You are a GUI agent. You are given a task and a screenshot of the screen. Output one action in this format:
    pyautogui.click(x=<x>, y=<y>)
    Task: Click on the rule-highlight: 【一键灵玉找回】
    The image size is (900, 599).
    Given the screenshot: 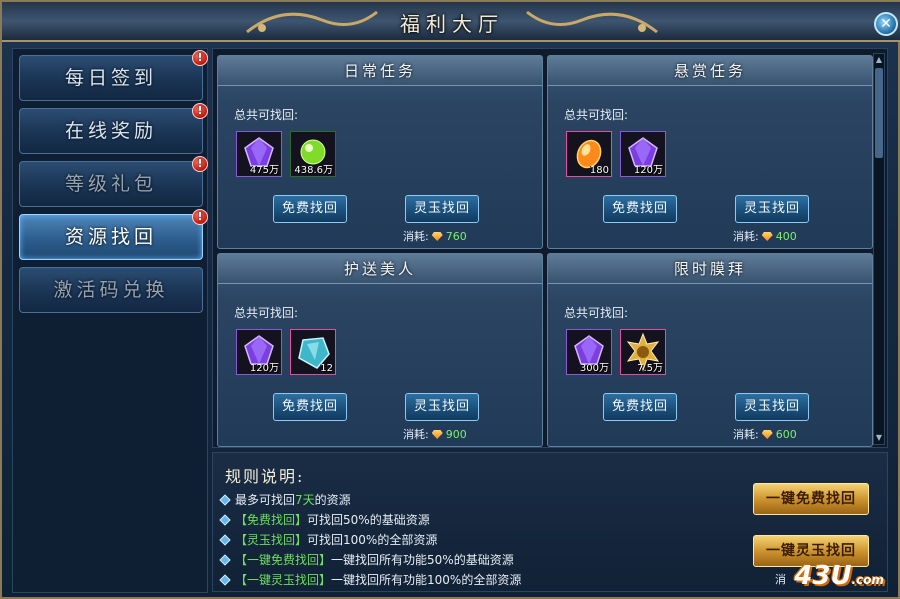 What is the action you would take?
    pyautogui.click(x=283, y=580)
    